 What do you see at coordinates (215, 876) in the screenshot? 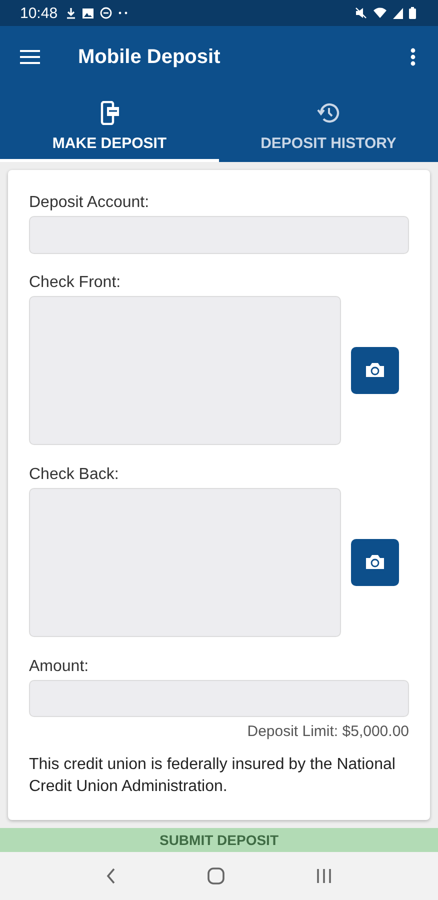
I see `home-icon` at bounding box center [215, 876].